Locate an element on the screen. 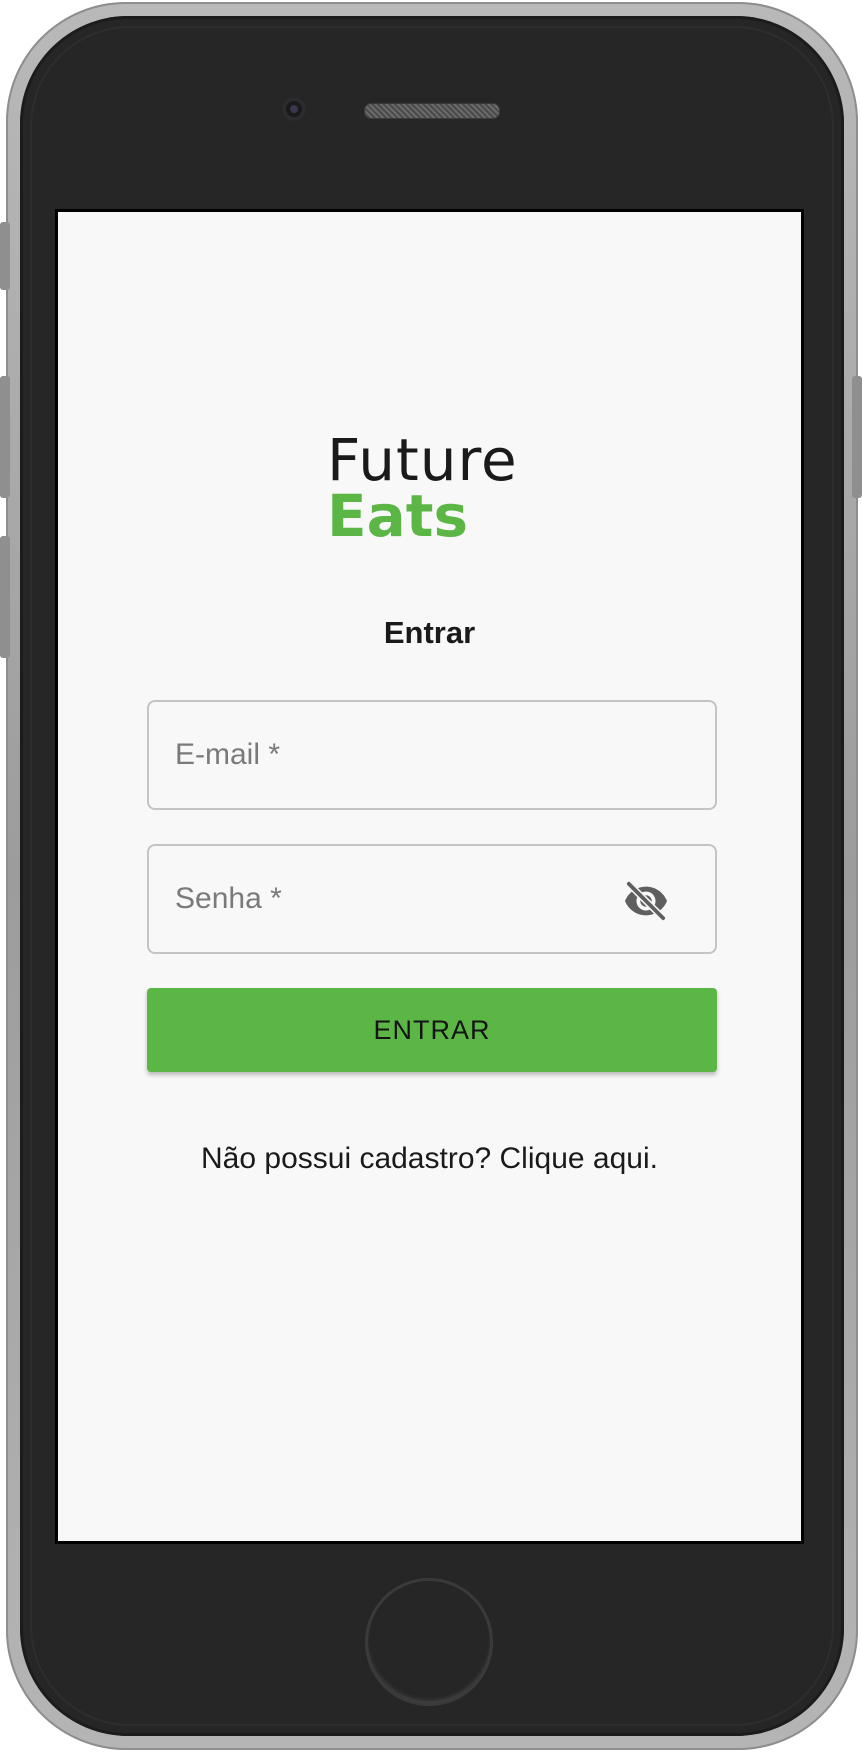 Image resolution: width=862 pixels, height=1754 pixels. email-field is located at coordinates (432, 755).